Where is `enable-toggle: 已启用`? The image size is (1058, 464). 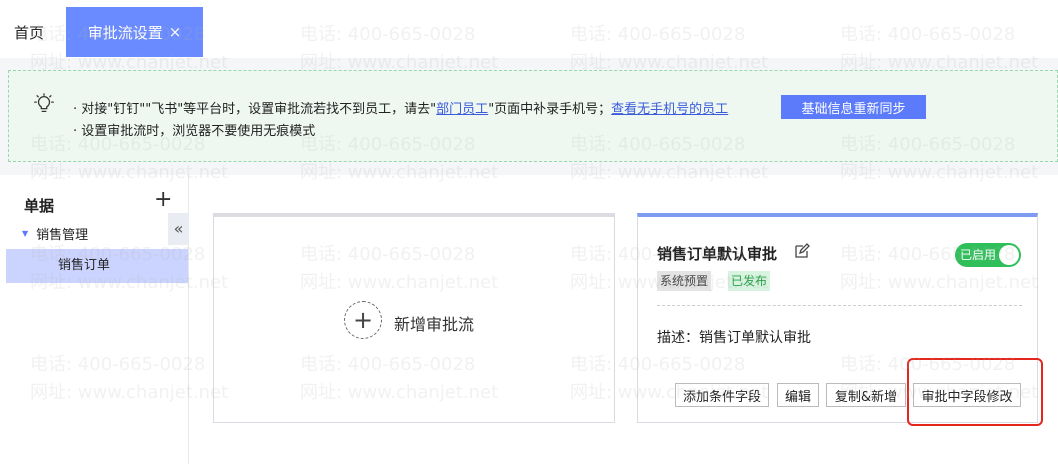
enable-toggle: 已启用 is located at coordinates (988, 255).